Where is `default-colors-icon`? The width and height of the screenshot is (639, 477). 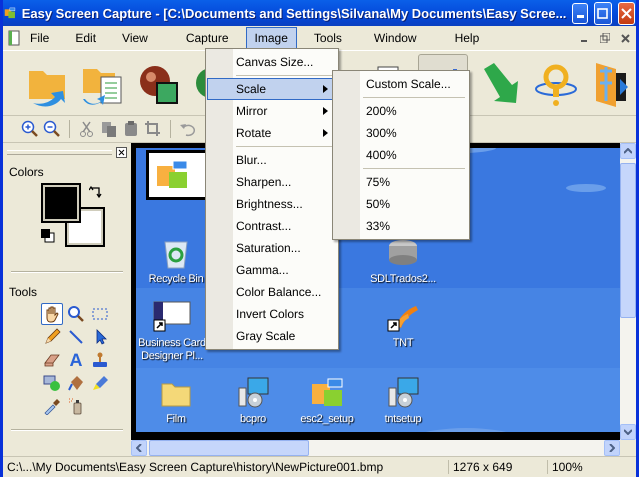
default-colors-icon is located at coordinates (48, 236).